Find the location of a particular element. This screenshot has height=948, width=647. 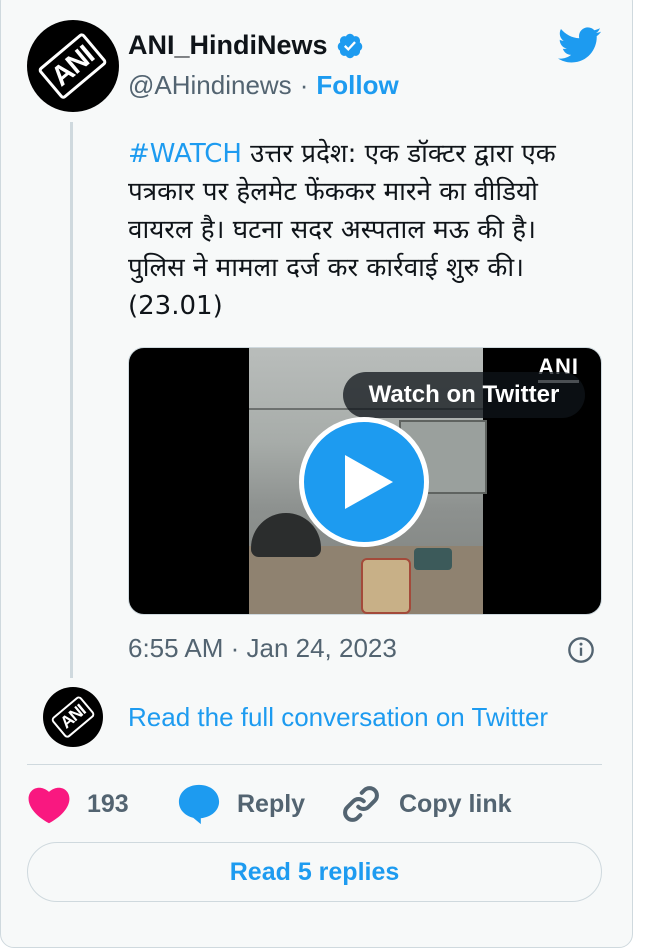

read-full-conversation-link: Read the full conversation on Twitter is located at coordinates (338, 717).